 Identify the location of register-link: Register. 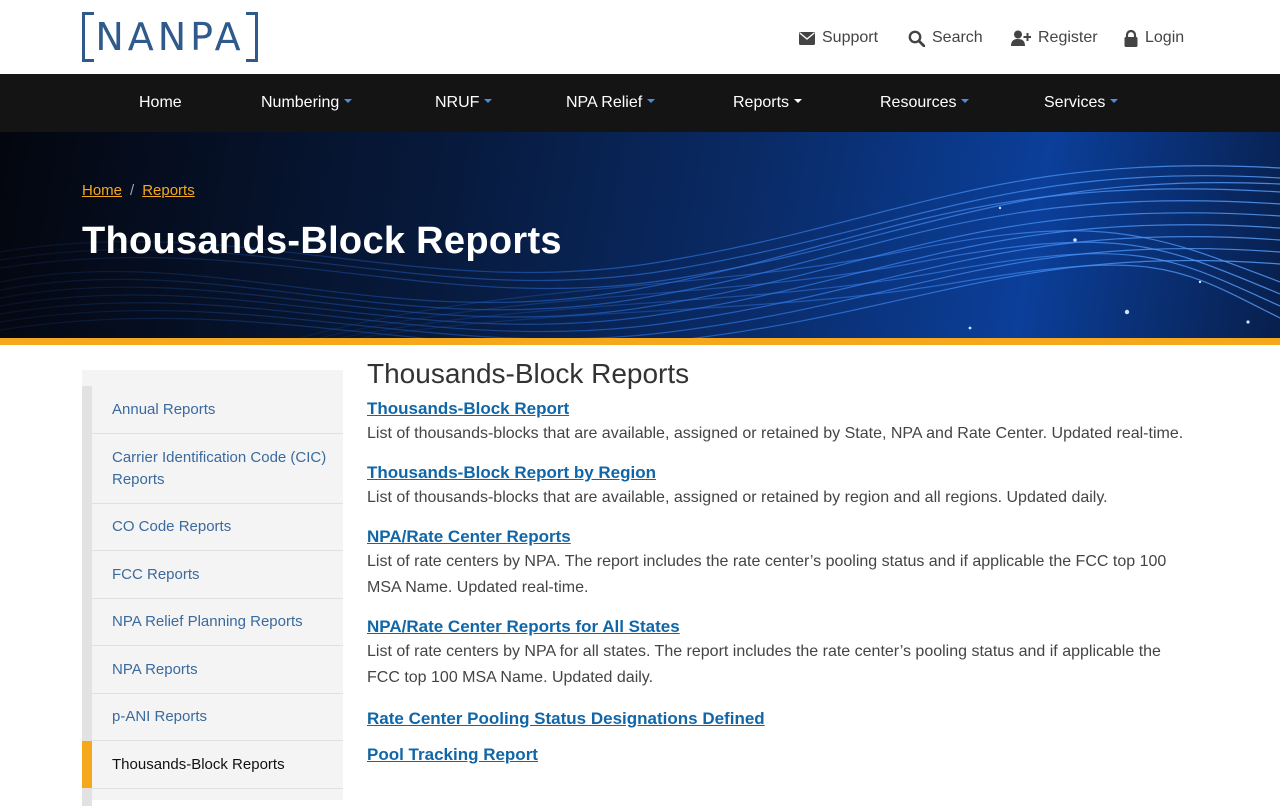
(1054, 38).